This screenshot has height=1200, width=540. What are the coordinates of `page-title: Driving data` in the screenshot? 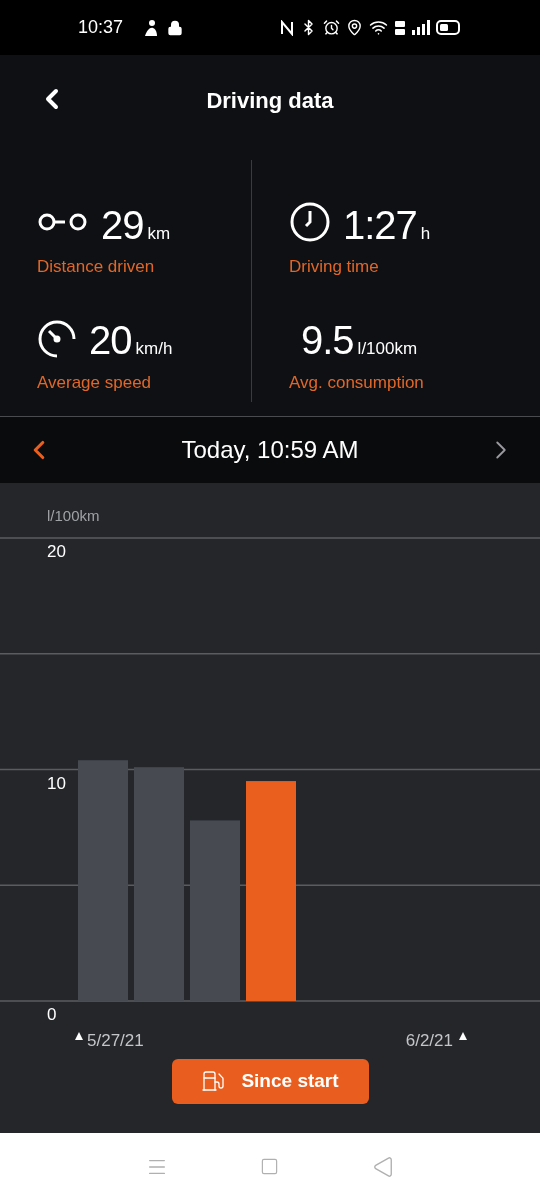 It's located at (270, 100).